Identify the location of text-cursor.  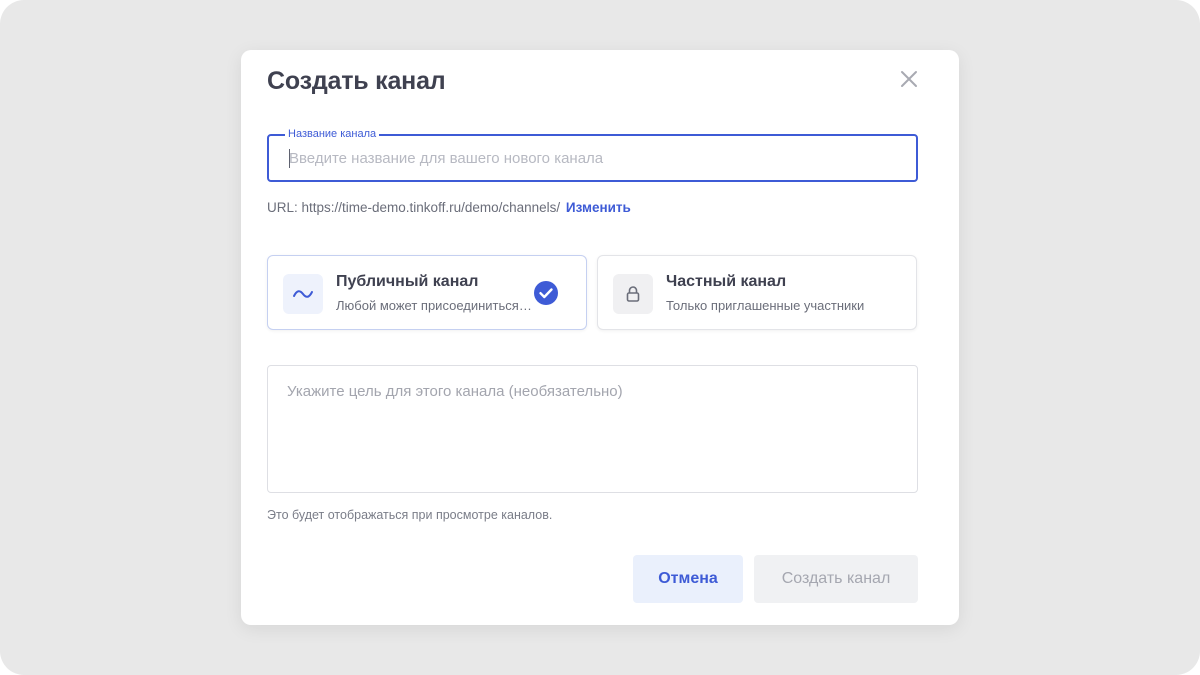
(289, 158).